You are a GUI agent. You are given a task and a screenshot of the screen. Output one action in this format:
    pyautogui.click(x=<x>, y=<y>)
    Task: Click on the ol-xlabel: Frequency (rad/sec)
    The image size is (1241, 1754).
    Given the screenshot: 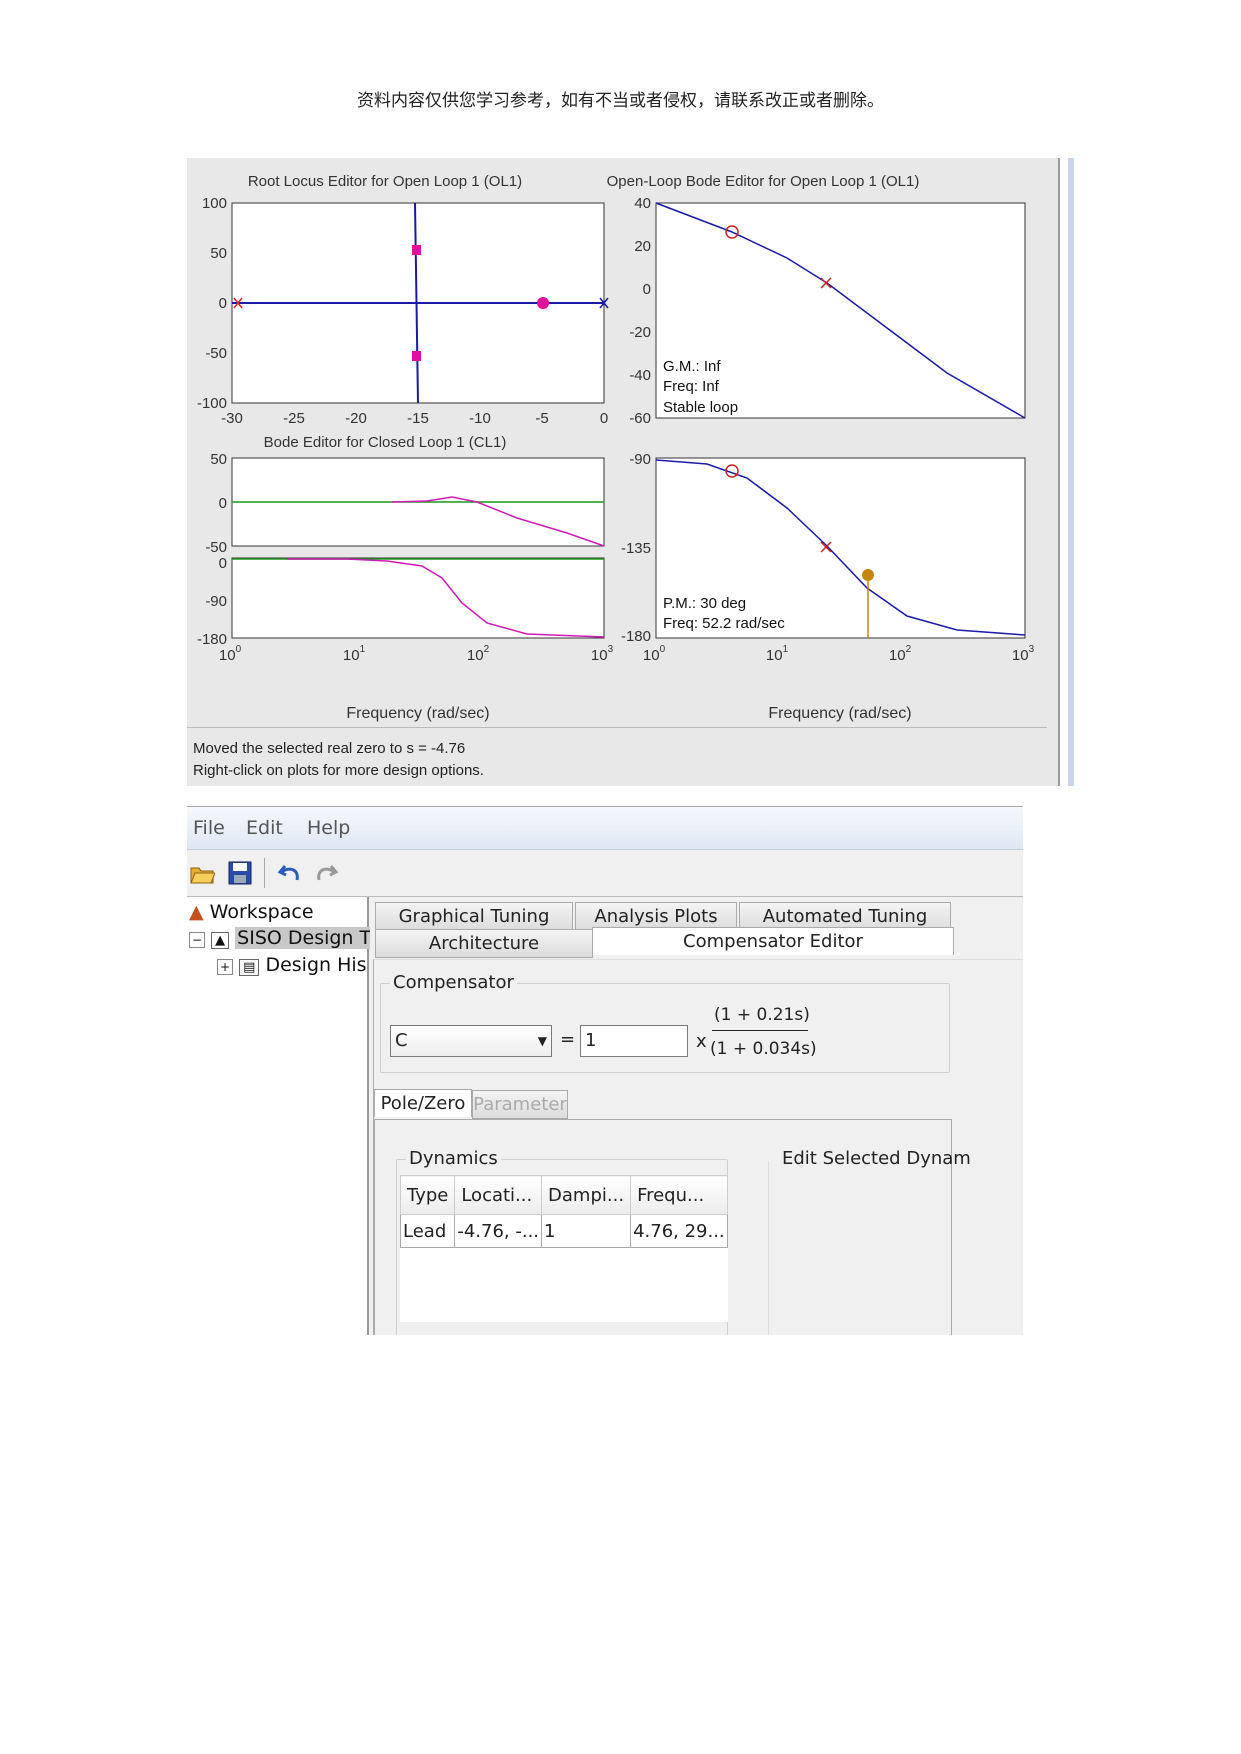 What is the action you would take?
    pyautogui.click(x=839, y=713)
    